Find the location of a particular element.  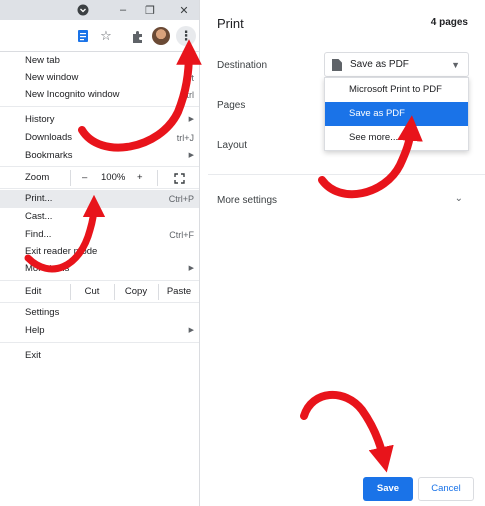

menu-item-downloads: Downloads trl+J is located at coordinates (99, 138).